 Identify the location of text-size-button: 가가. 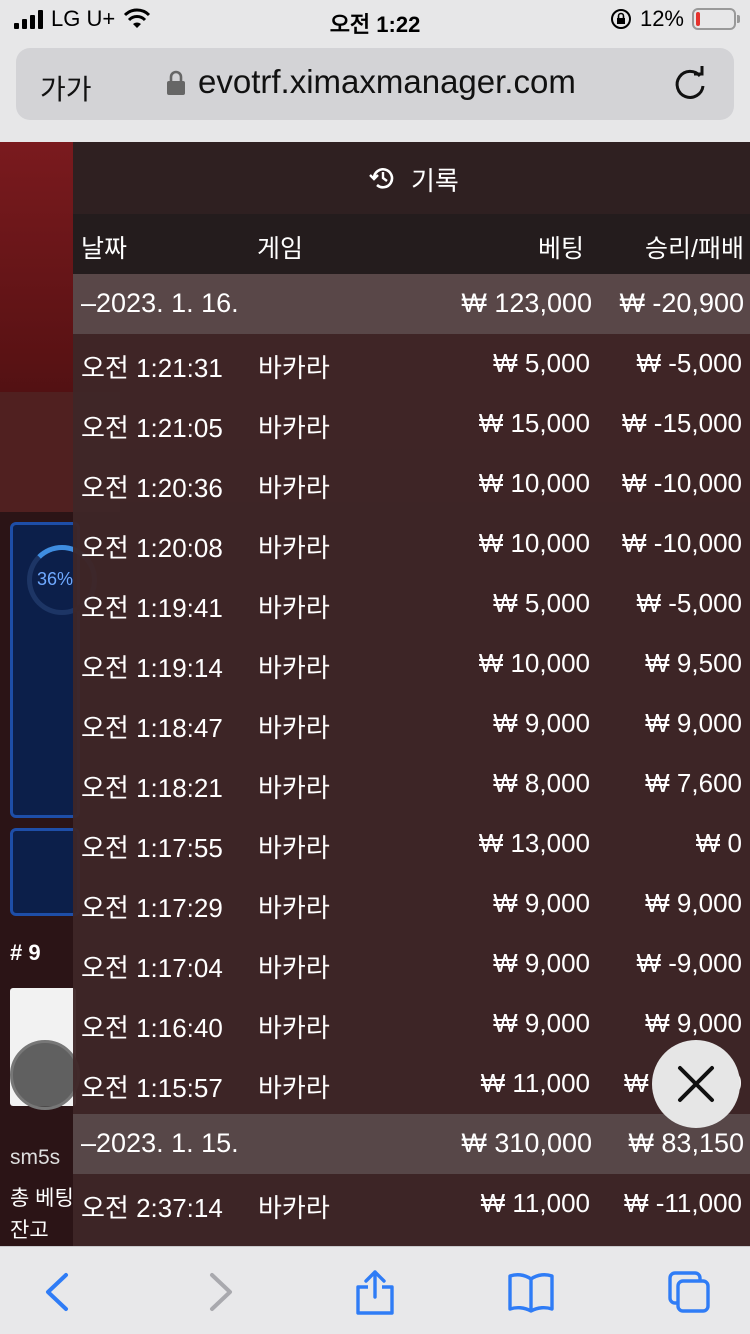
(66, 88).